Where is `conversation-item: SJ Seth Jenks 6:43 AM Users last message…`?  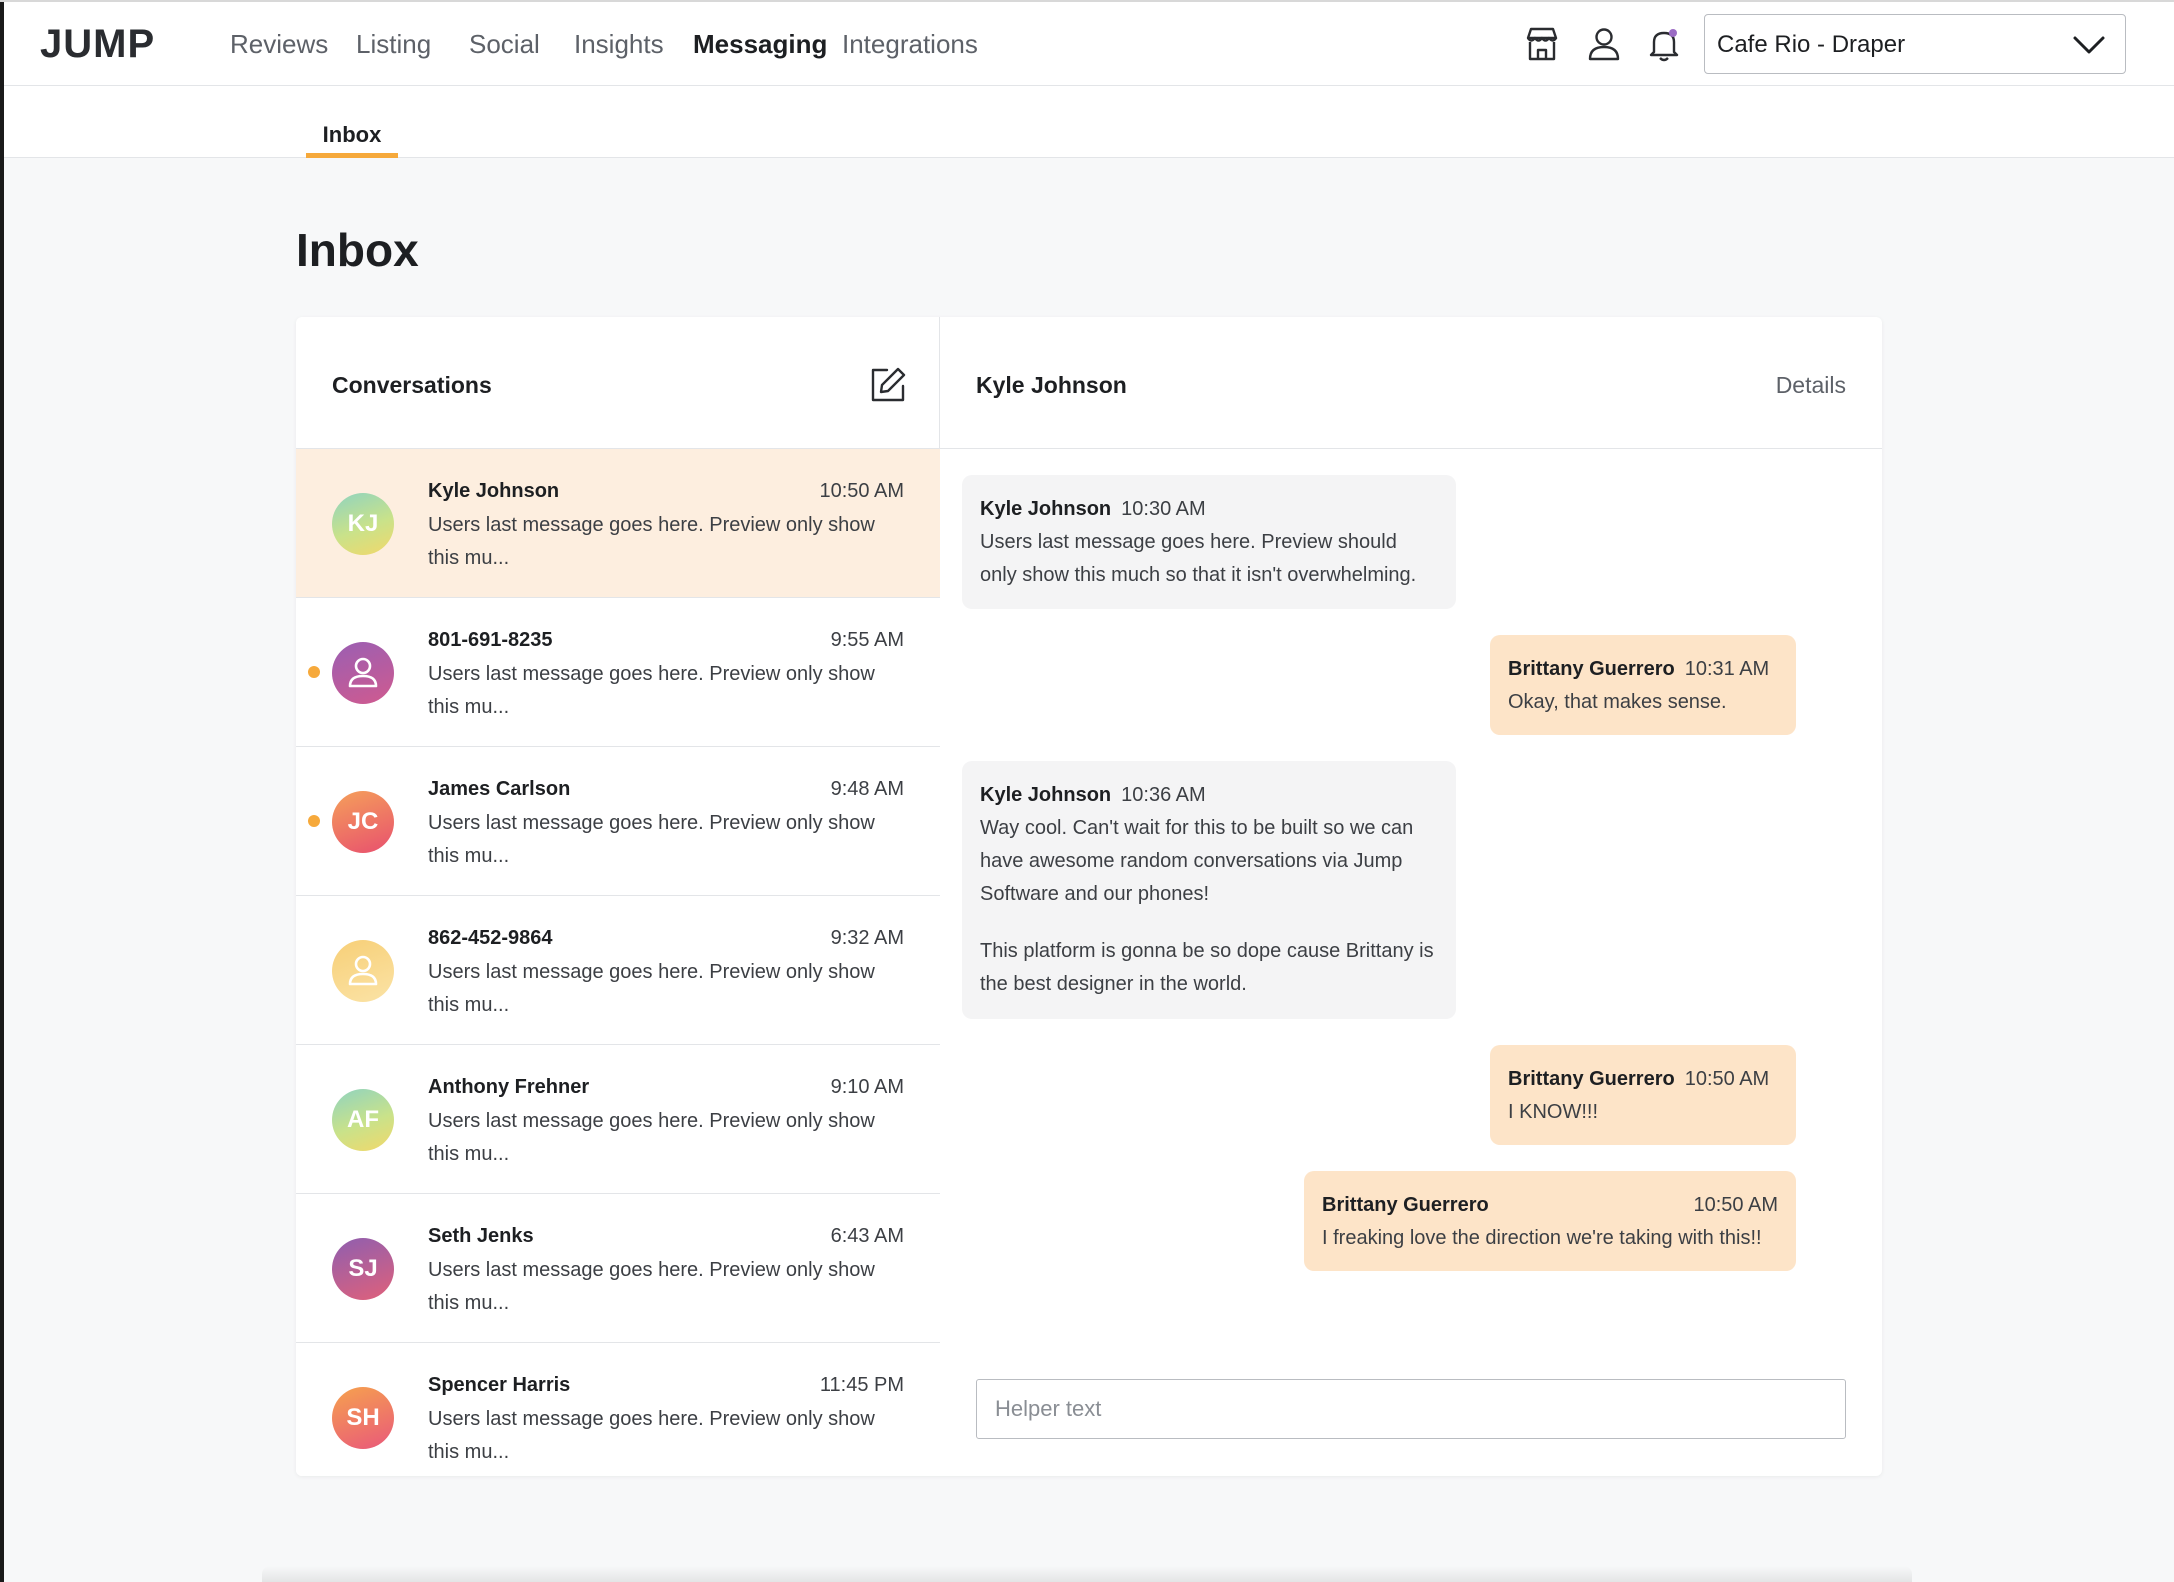 conversation-item: SJ Seth Jenks 6:43 AM Users last message… is located at coordinates (618, 1268).